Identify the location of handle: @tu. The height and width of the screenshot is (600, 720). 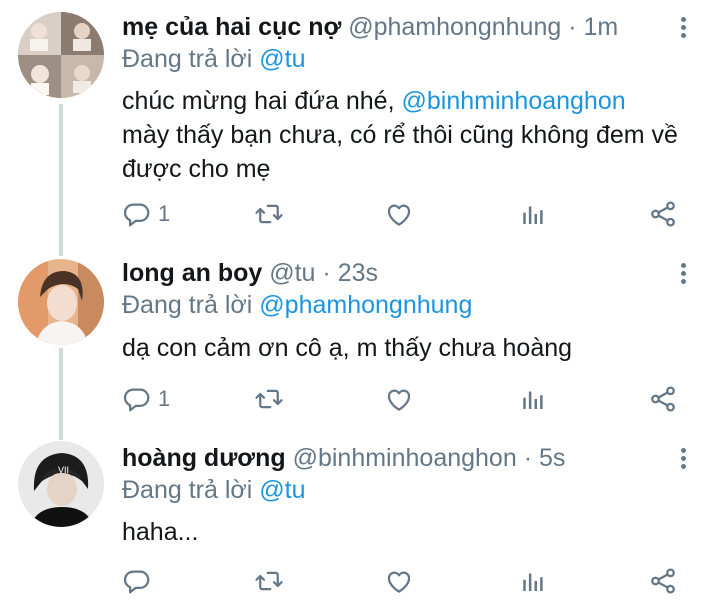
(292, 273).